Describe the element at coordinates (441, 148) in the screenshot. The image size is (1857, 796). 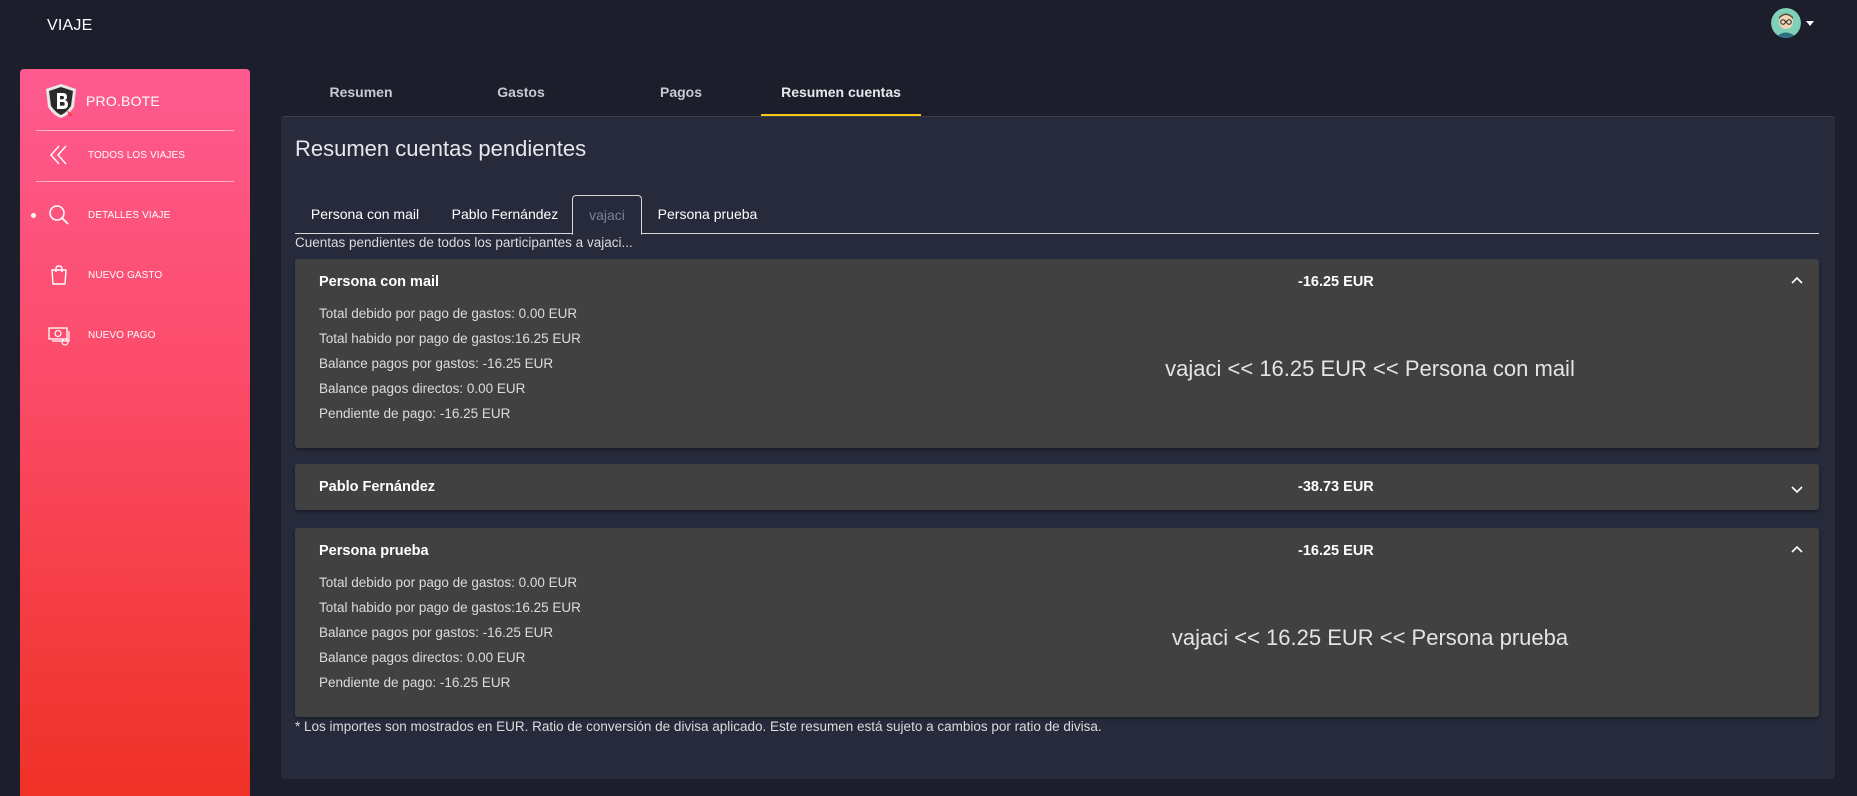
I see `page-title: Resumen cuentas pendientes` at that location.